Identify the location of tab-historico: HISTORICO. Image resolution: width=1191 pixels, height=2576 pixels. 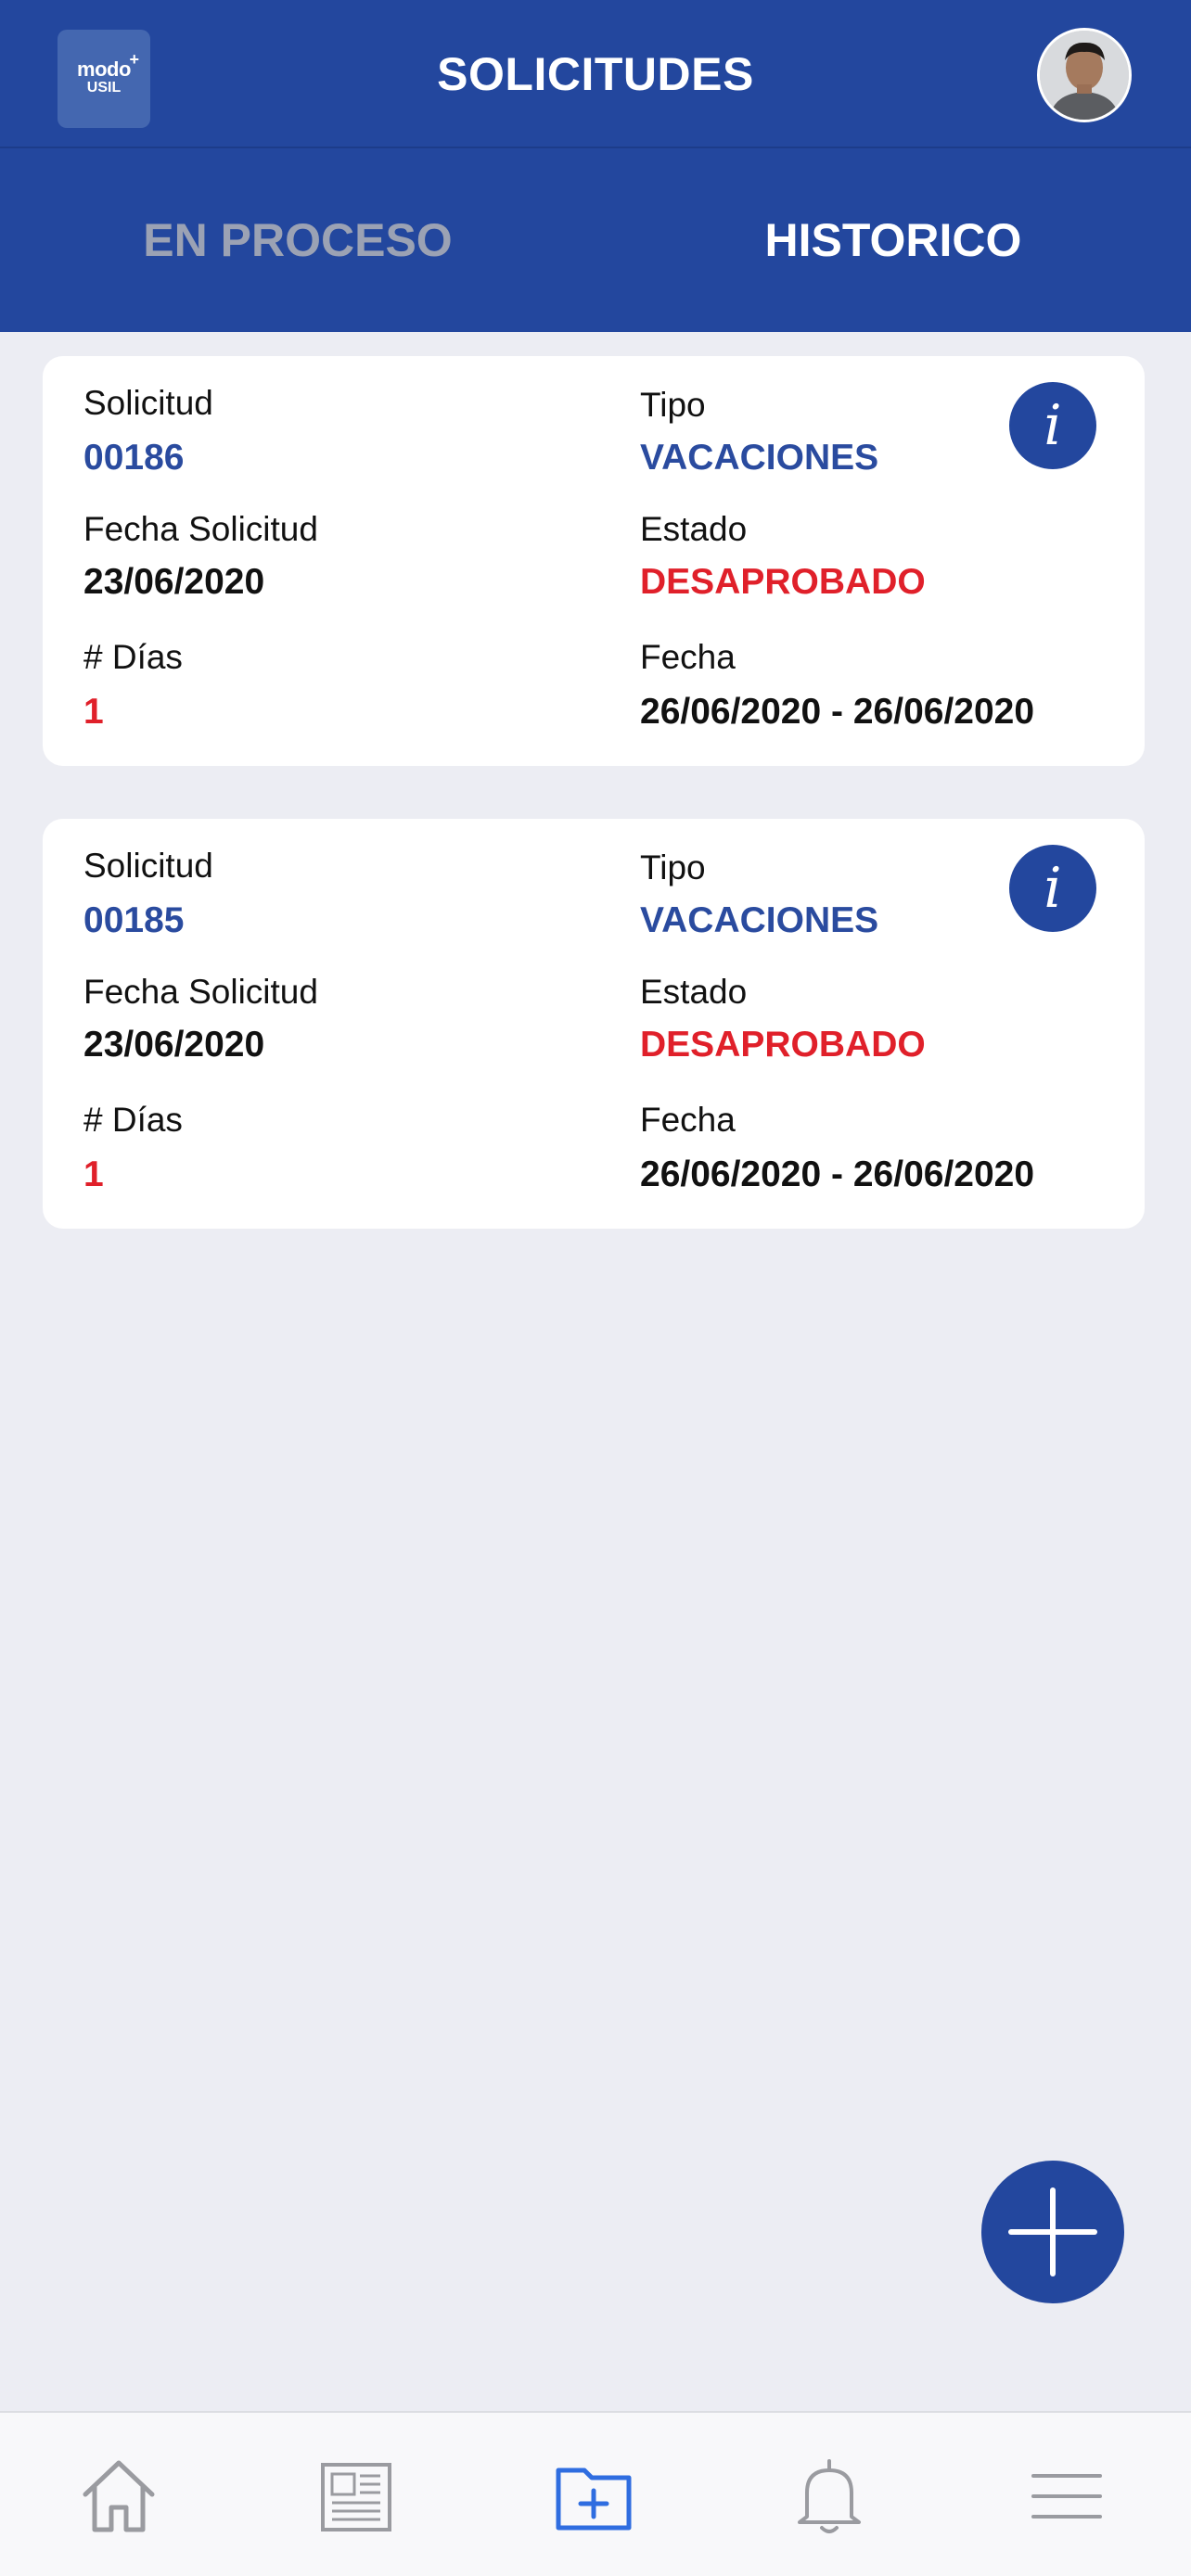
(894, 240).